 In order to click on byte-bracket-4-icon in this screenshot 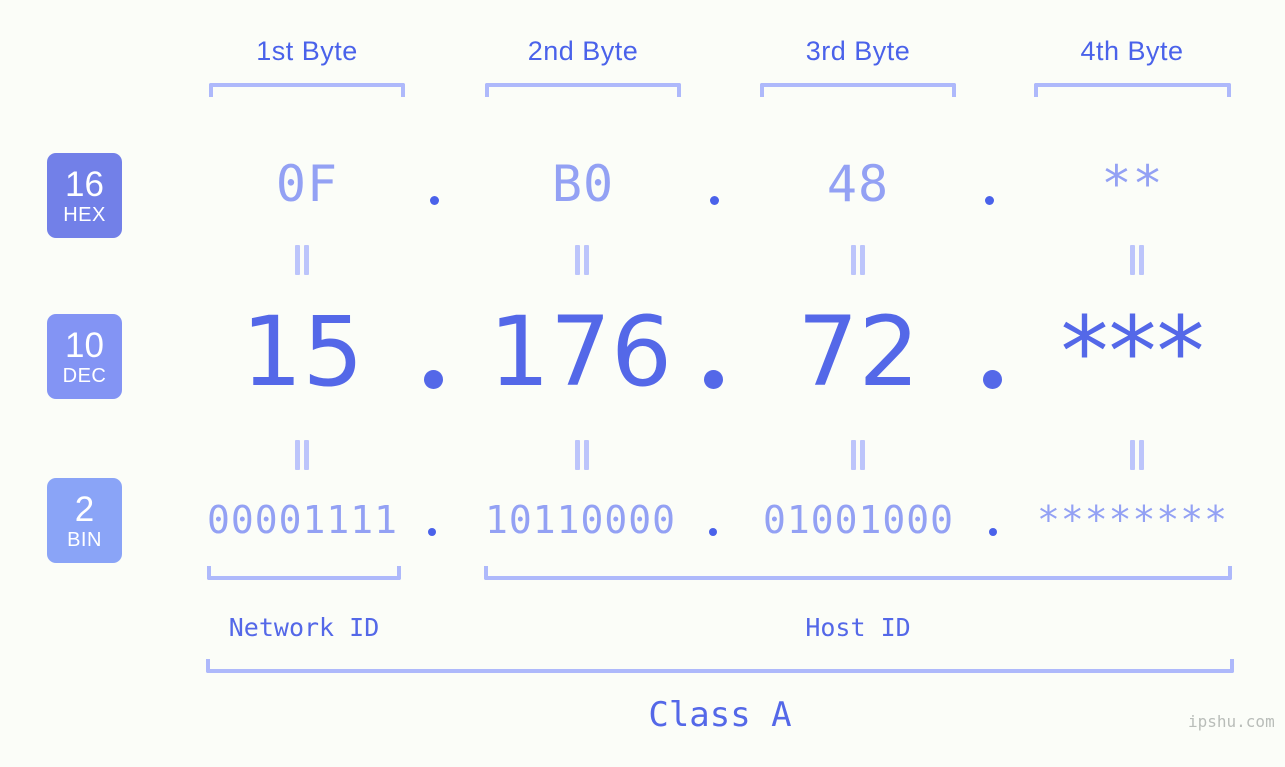, I will do `click(1132, 90)`.